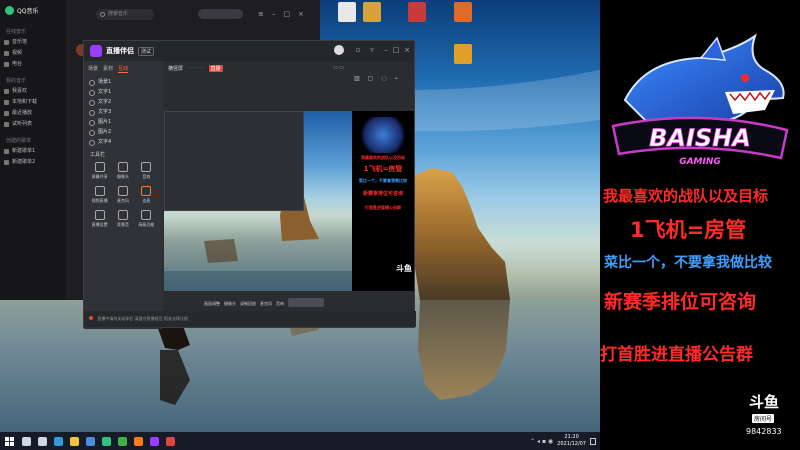 Image resolution: width=800 pixels, height=450 pixels. Describe the element at coordinates (123, 82) in the screenshot. I see `scene-item: 场景1` at that location.